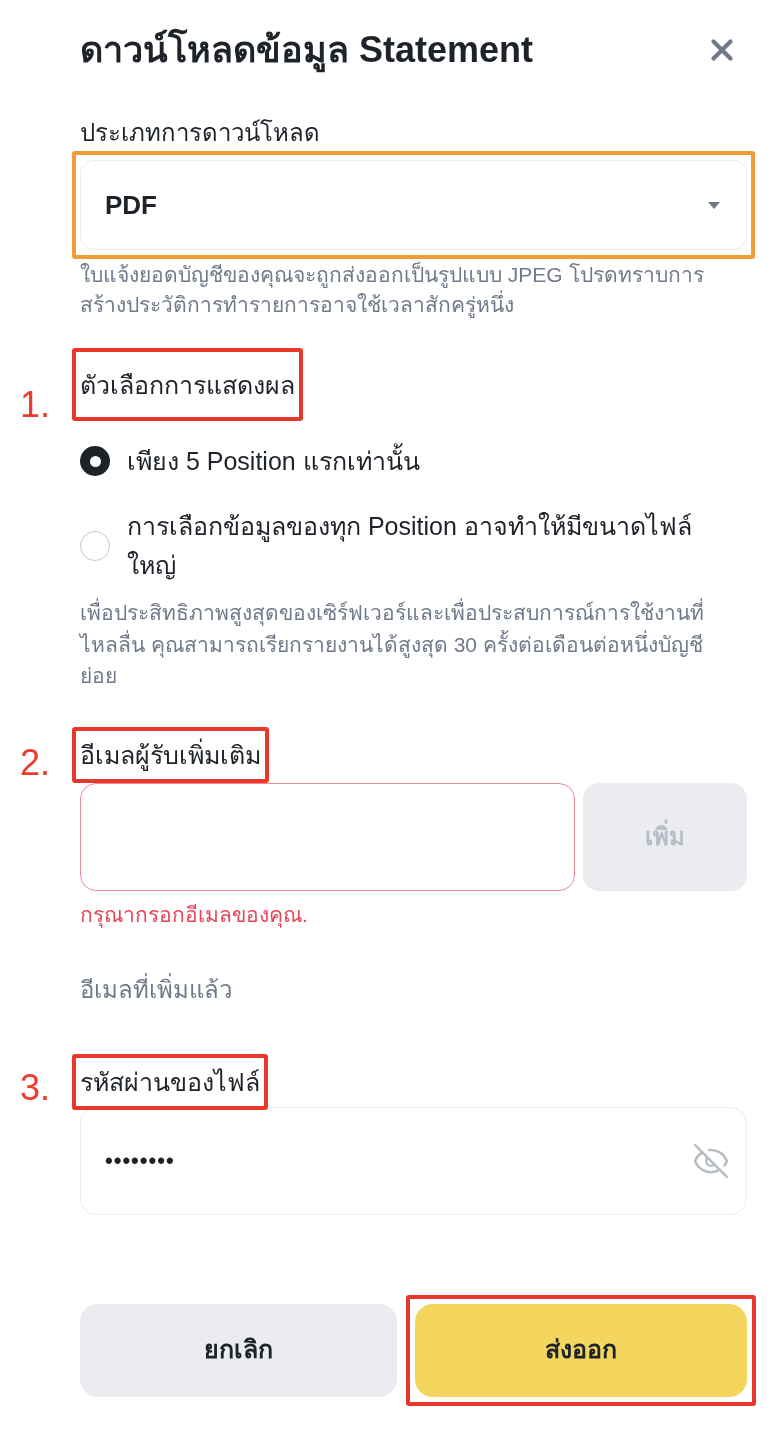 Image resolution: width=782 pixels, height=1430 pixels. What do you see at coordinates (156, 989) in the screenshot?
I see `added-emails-label: อีเมลที่เพิ่มแล้ว` at bounding box center [156, 989].